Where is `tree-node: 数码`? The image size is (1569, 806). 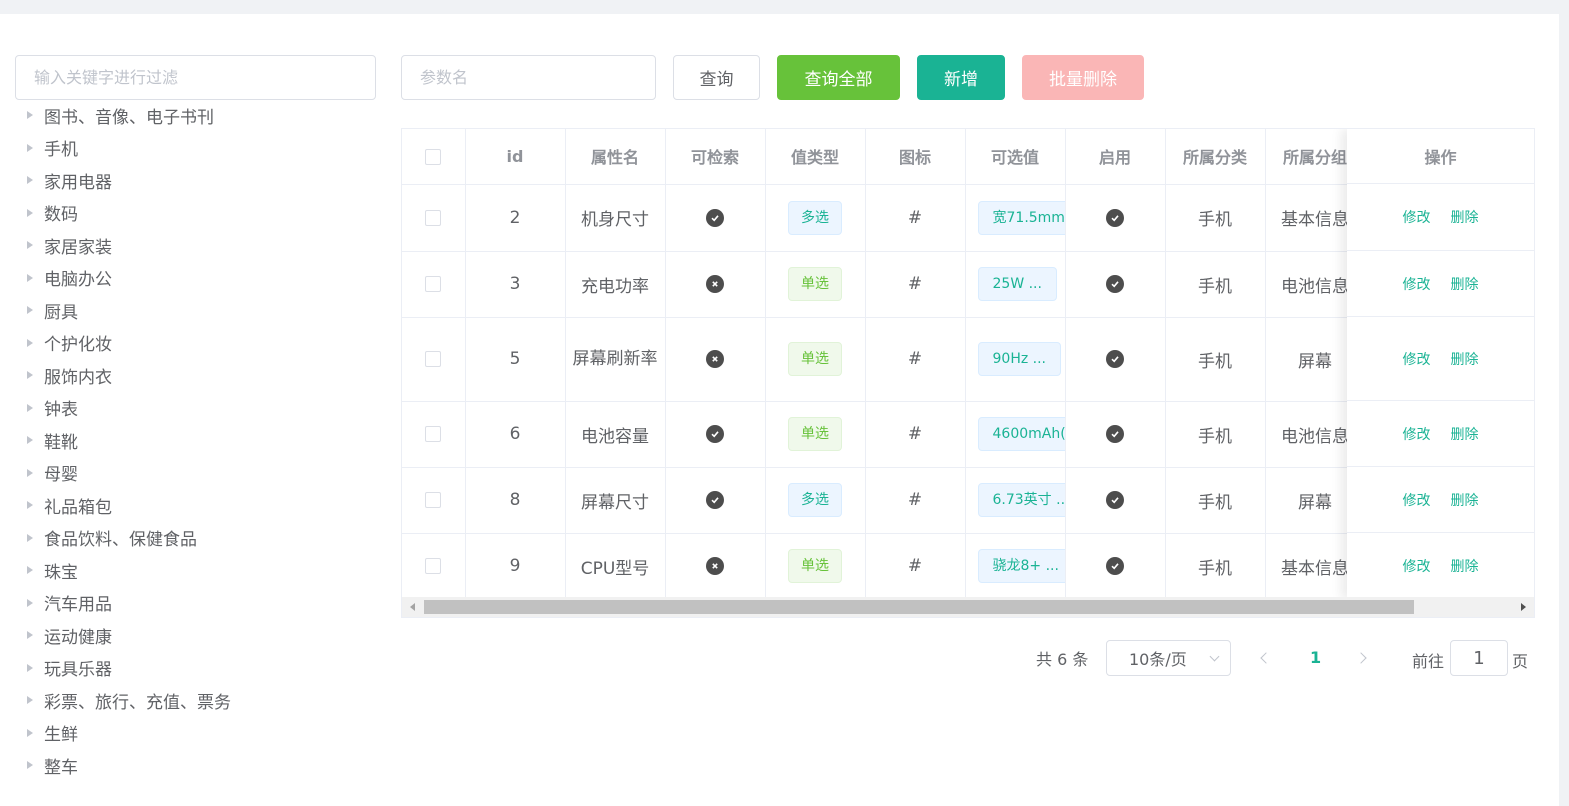 tree-node: 数码 is located at coordinates (200, 213).